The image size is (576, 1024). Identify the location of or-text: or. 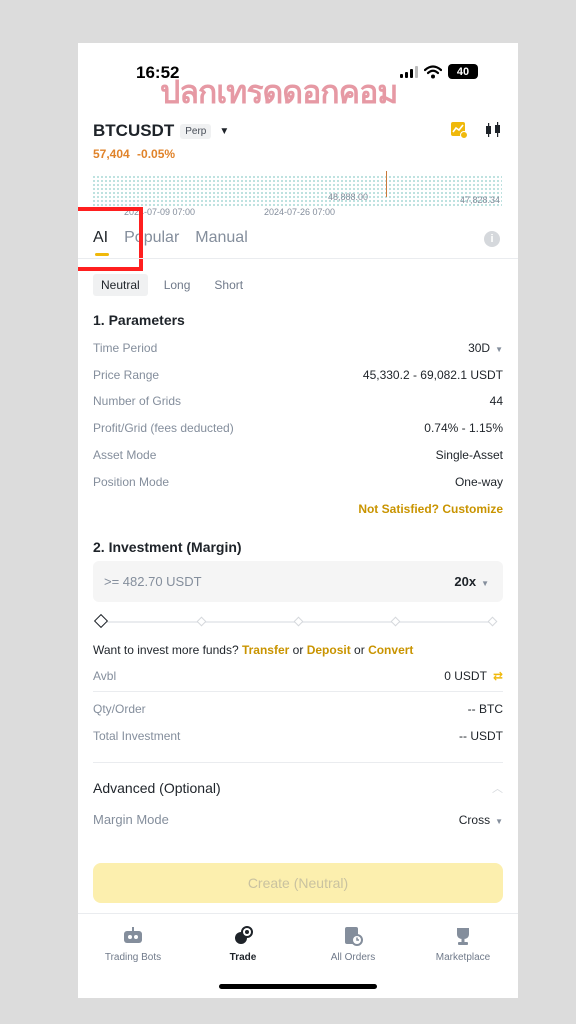
(298, 650).